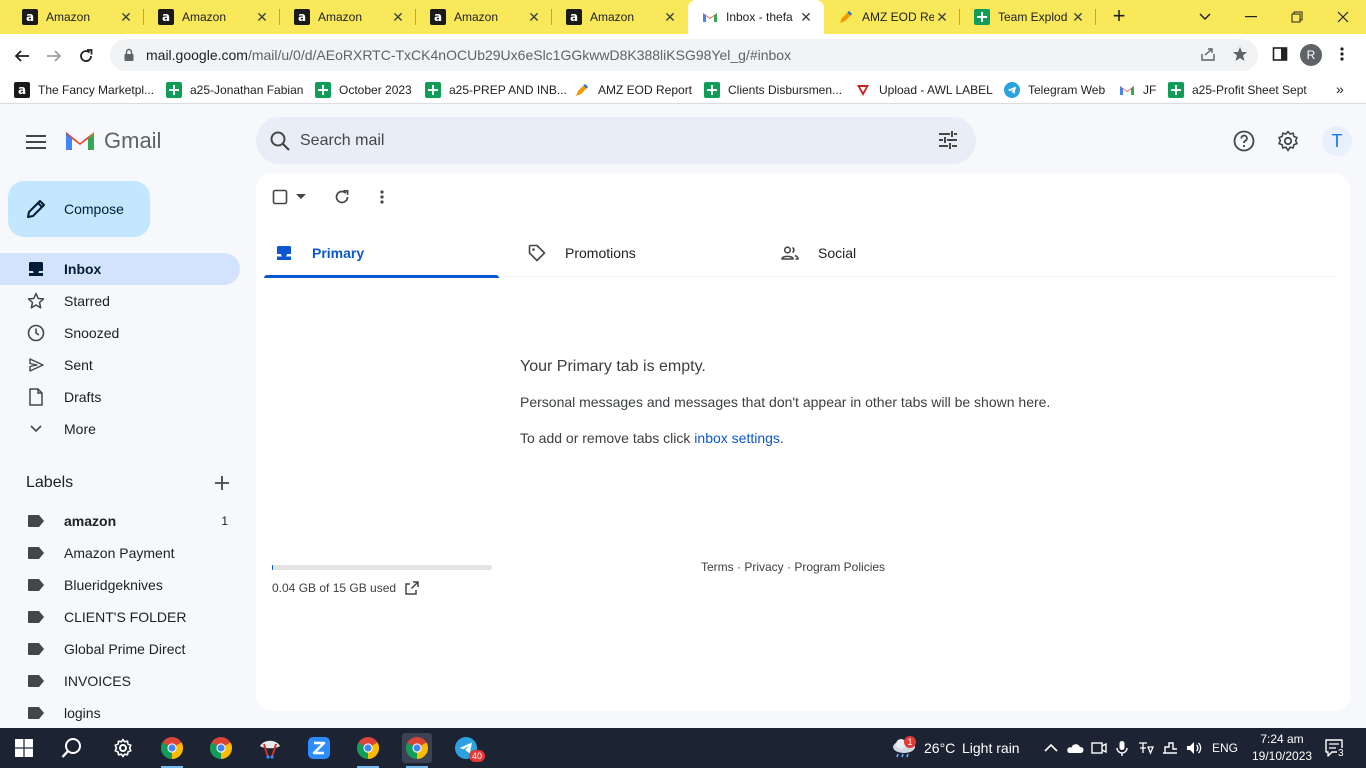 Image resolution: width=1366 pixels, height=768 pixels. I want to click on nav-item-sent: Sent, so click(120, 365).